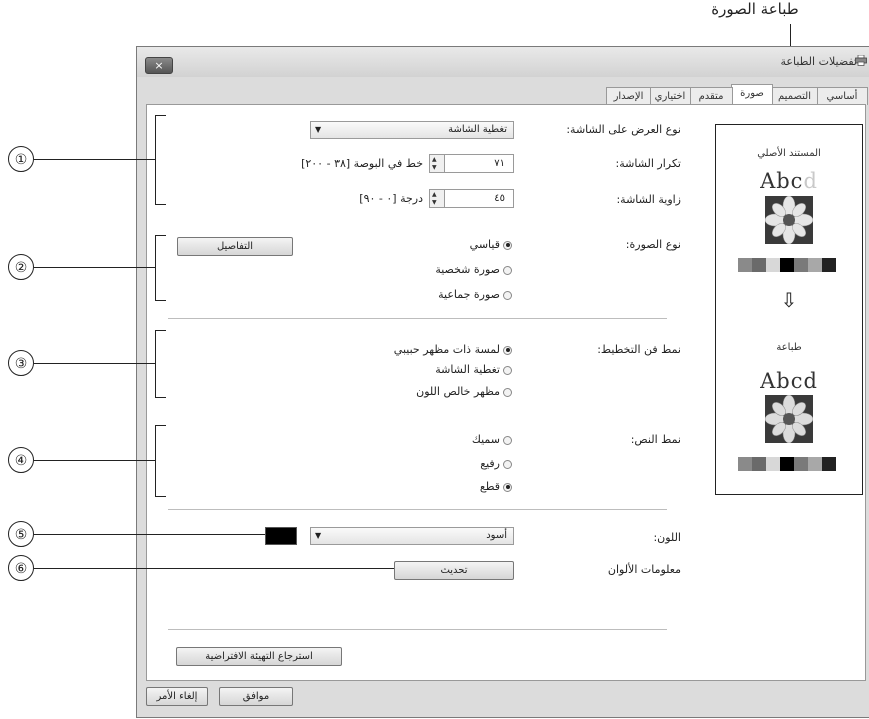 This screenshot has height=719, width=869. What do you see at coordinates (667, 537) in the screenshot?
I see `color-label: اللون:` at bounding box center [667, 537].